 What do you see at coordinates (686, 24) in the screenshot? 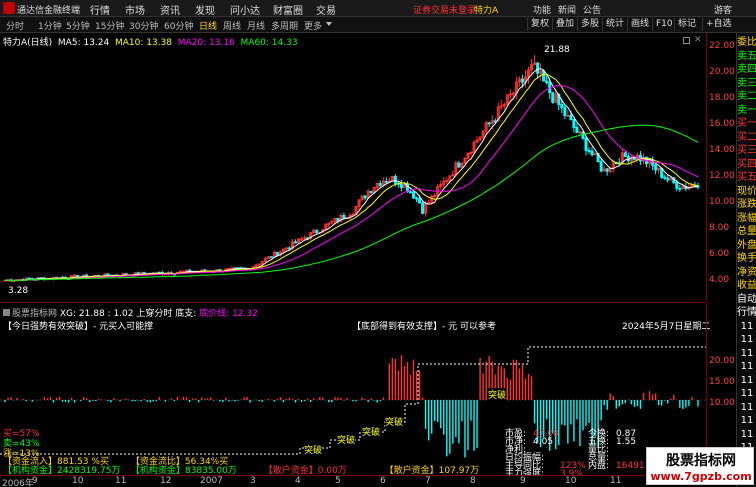
I see `mark-button: 标记` at bounding box center [686, 24].